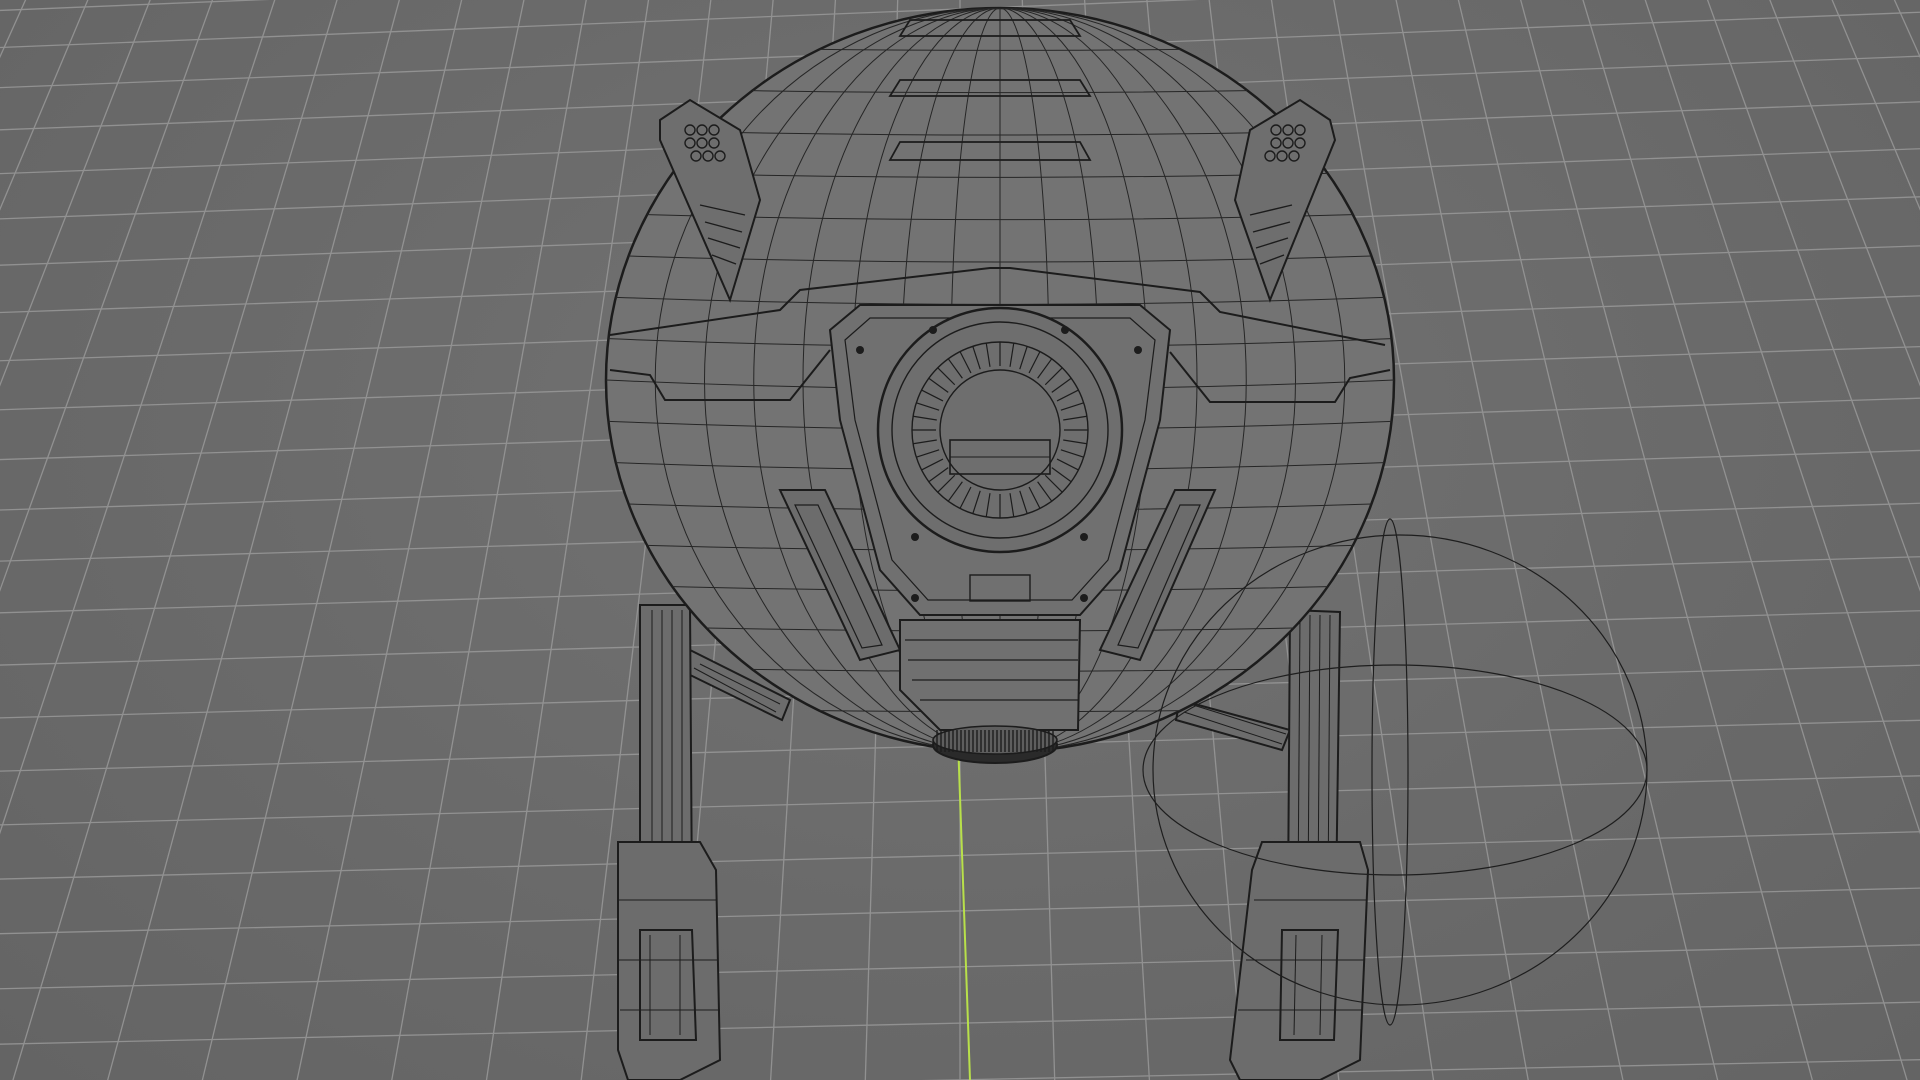 The height and width of the screenshot is (1080, 1920). What do you see at coordinates (995, 744) in the screenshot?
I see `bottom-gear` at bounding box center [995, 744].